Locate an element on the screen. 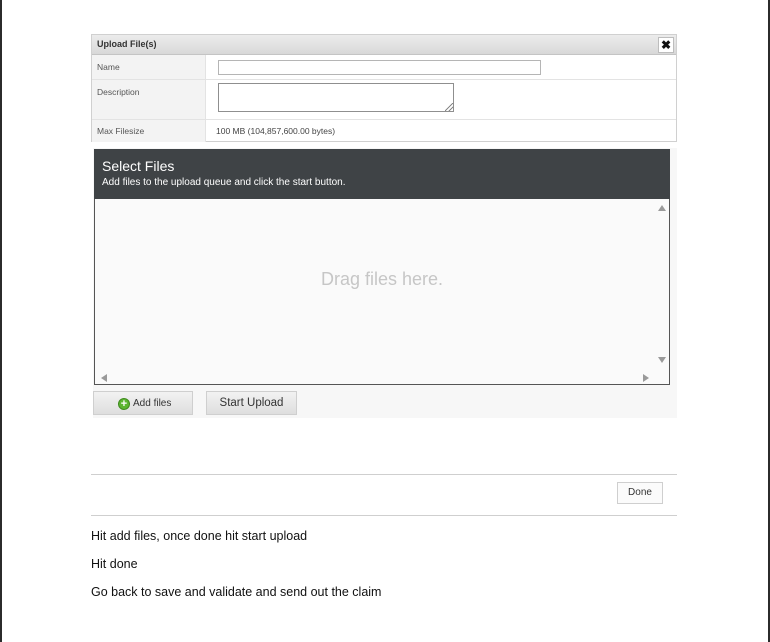  description-row: Description is located at coordinates (384, 100).